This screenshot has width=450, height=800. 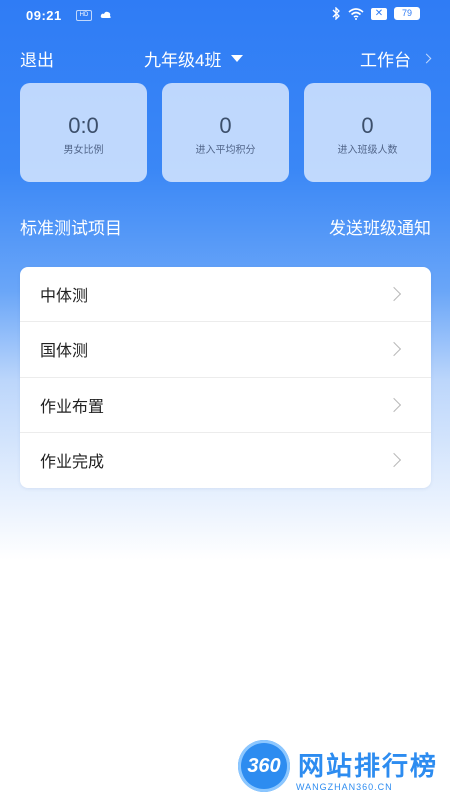 I want to click on class-selector: 九年级4班, so click(x=194, y=58).